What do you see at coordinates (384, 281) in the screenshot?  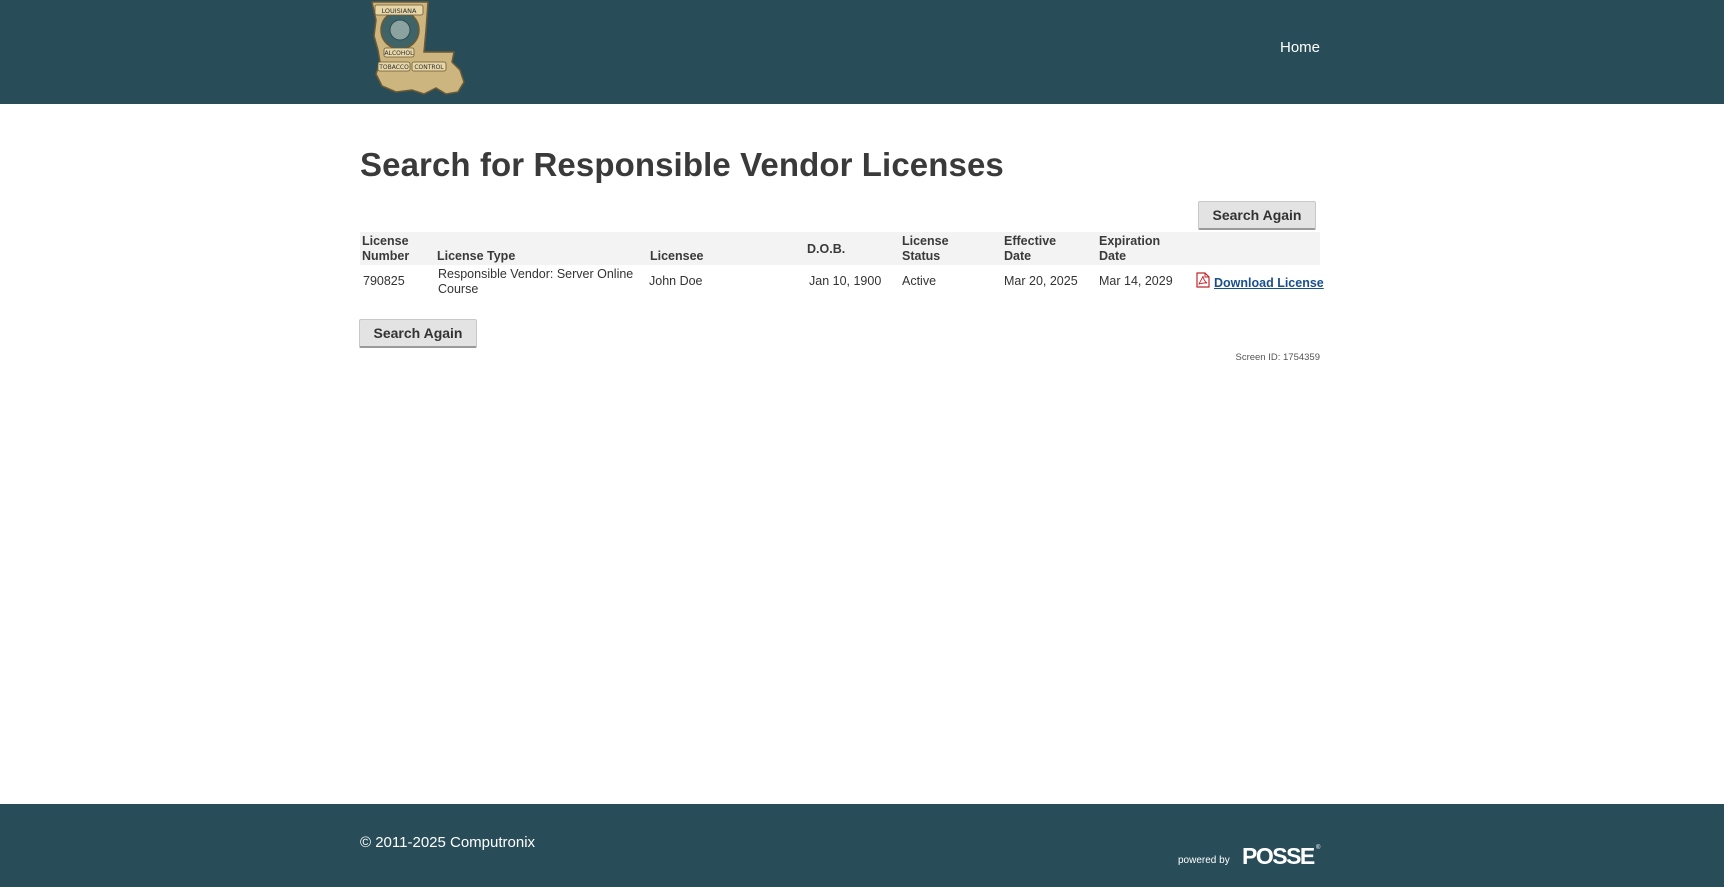 I see `cell-license-number: 790825` at bounding box center [384, 281].